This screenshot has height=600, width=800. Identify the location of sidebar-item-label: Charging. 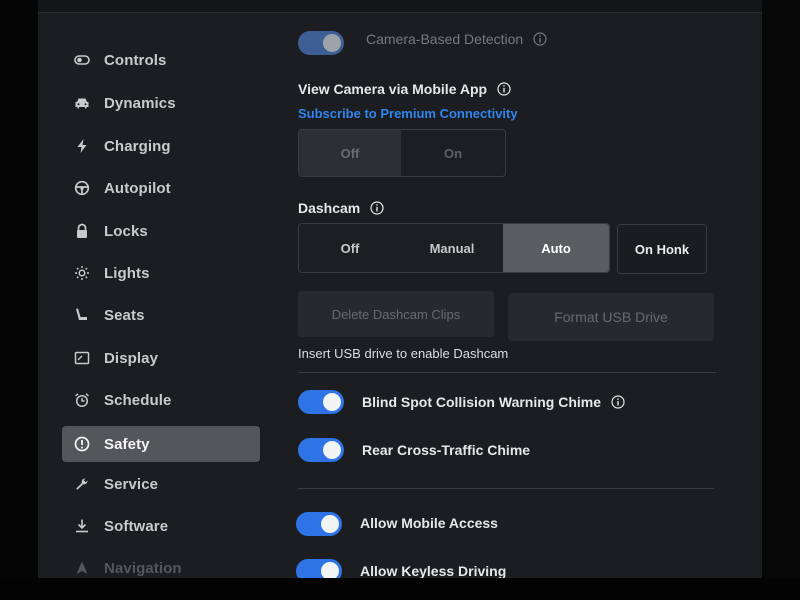
(137, 146).